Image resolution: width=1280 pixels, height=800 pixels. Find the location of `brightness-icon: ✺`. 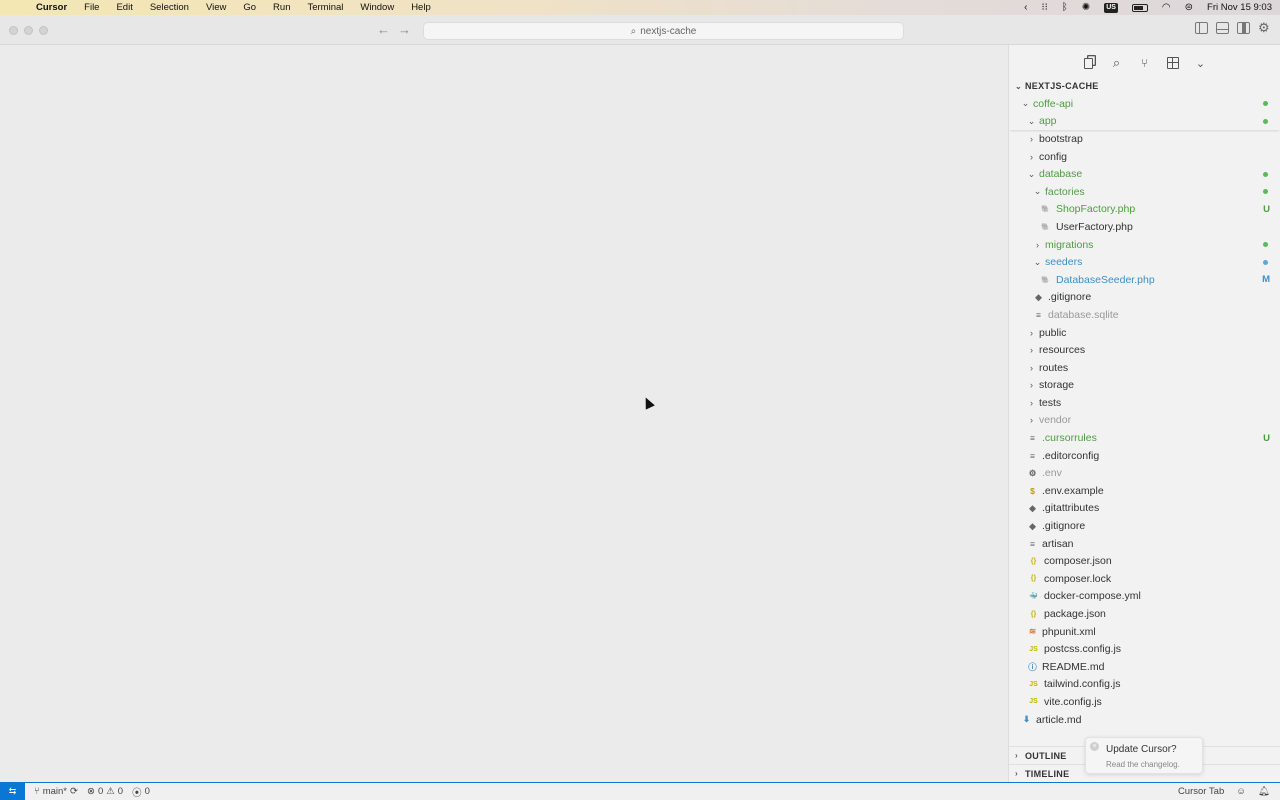

brightness-icon: ✺ is located at coordinates (1086, 7).